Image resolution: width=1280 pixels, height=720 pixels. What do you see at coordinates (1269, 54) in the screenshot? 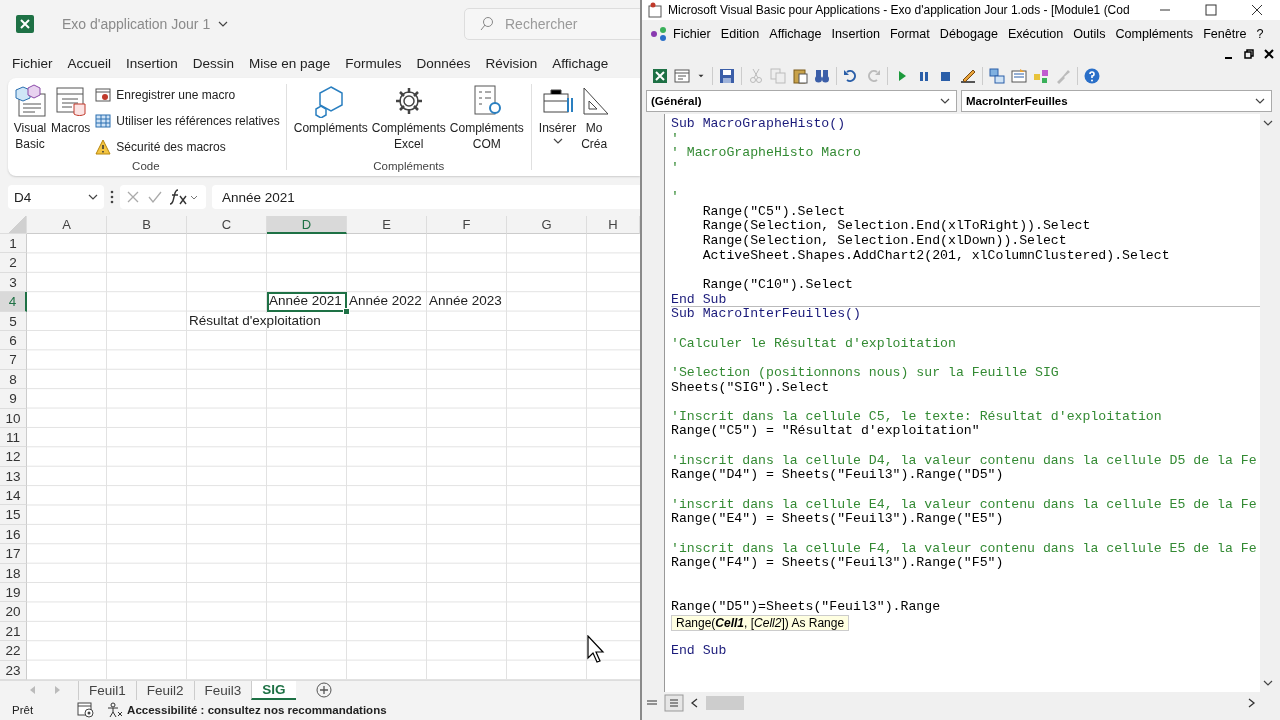
I see `close-icon` at bounding box center [1269, 54].